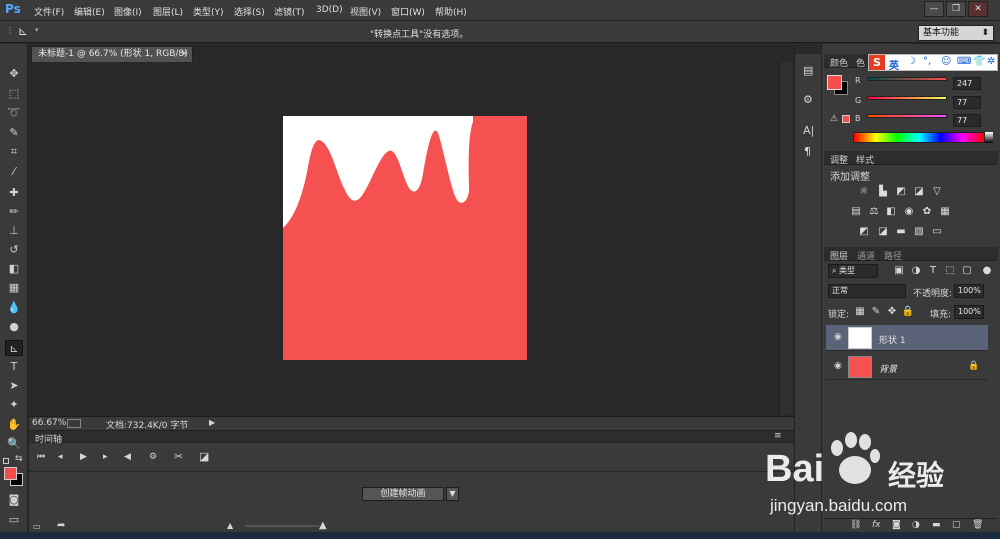 The width and height of the screenshot is (1000, 539). I want to click on marquee-tool-icon: ⬚, so click(14, 94).